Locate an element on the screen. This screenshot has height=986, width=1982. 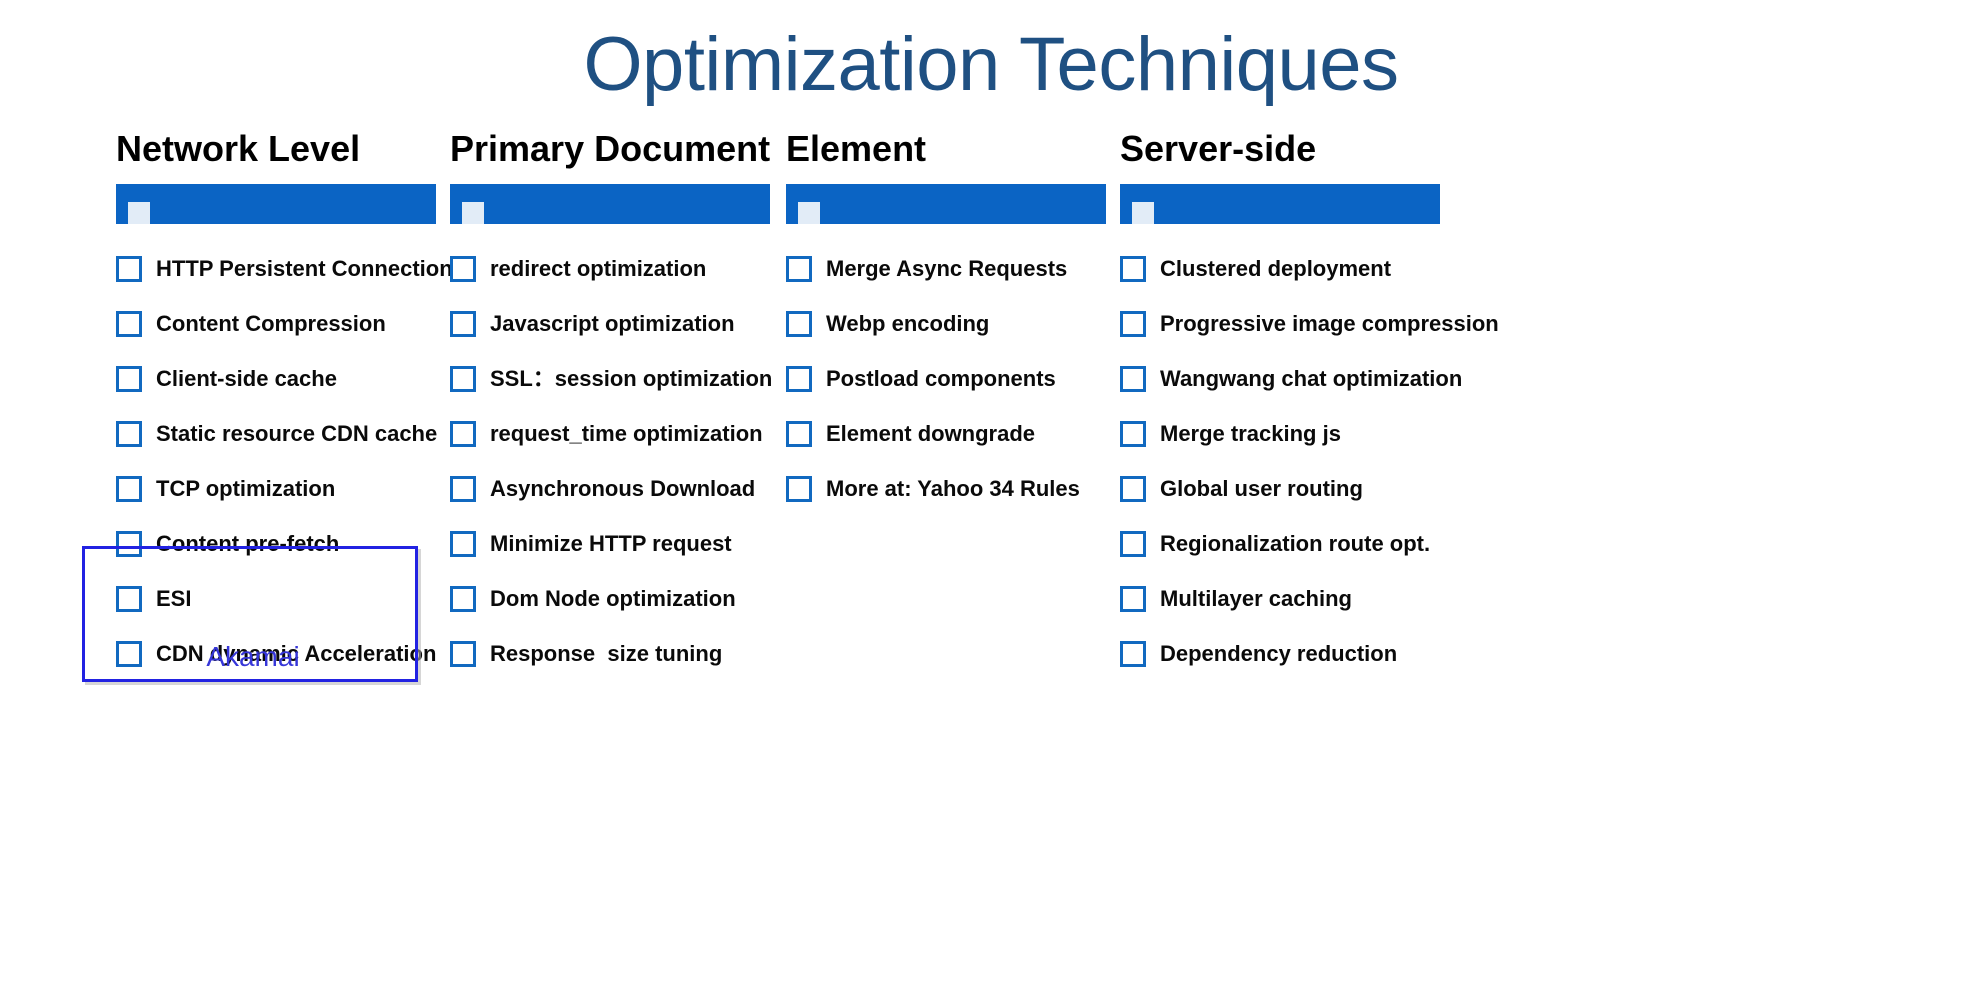
list-item: Postload components is located at coordinates (946, 379).